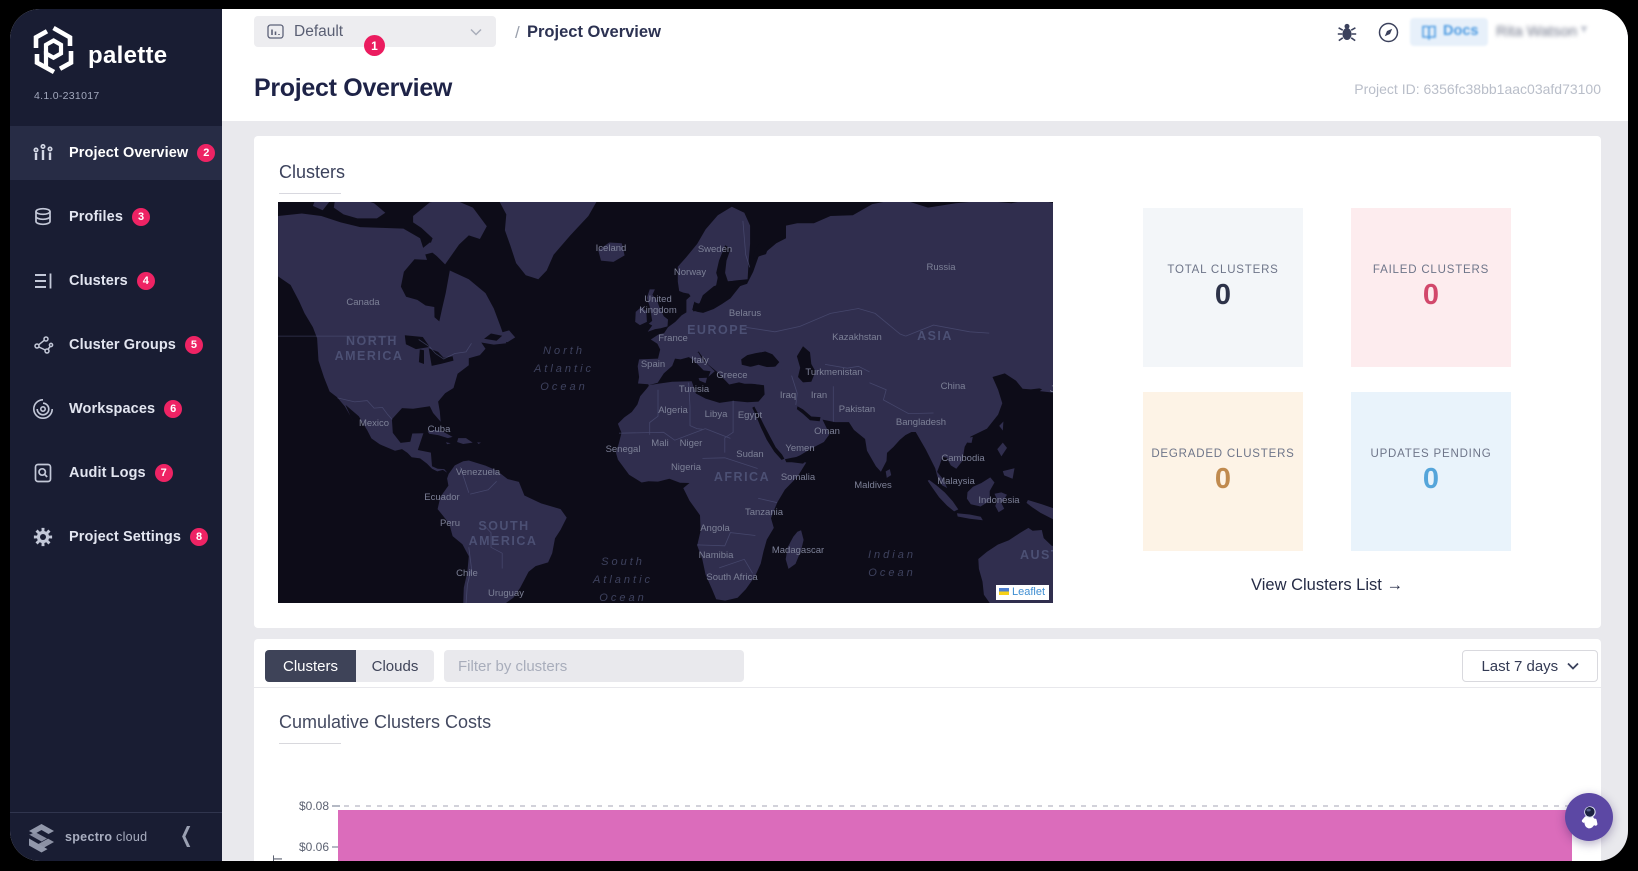 The height and width of the screenshot is (871, 1638). What do you see at coordinates (506, 593) in the screenshot?
I see `svg-text: Uruguay` at bounding box center [506, 593].